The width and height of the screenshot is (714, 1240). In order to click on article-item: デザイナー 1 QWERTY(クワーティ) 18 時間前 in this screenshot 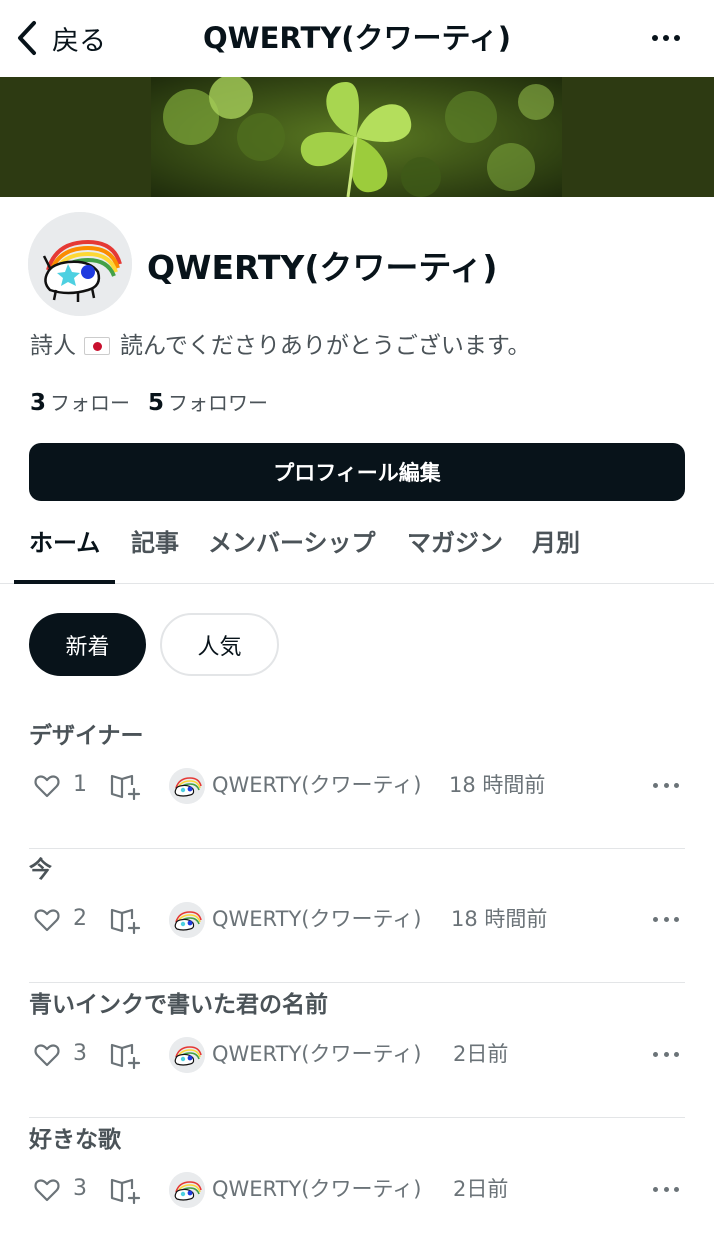, I will do `click(357, 782)`.